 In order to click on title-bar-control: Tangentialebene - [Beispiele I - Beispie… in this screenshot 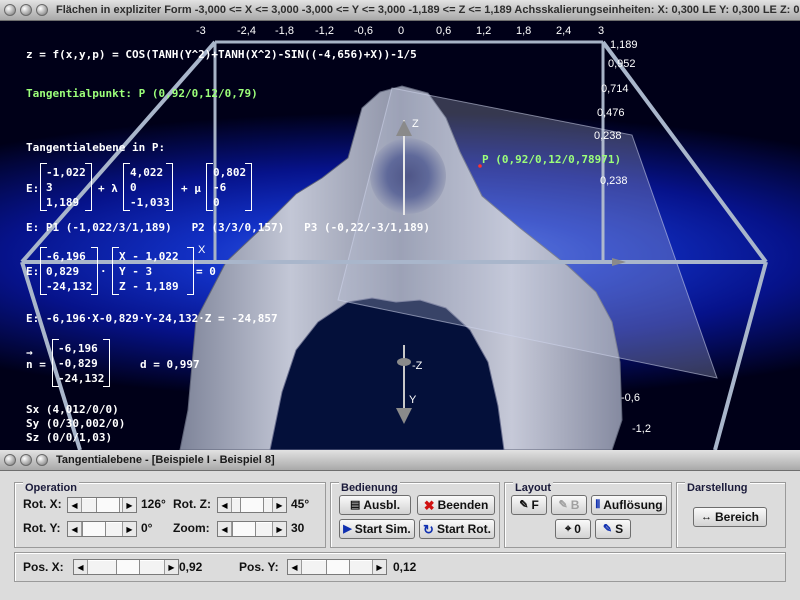, I will do `click(400, 460)`.